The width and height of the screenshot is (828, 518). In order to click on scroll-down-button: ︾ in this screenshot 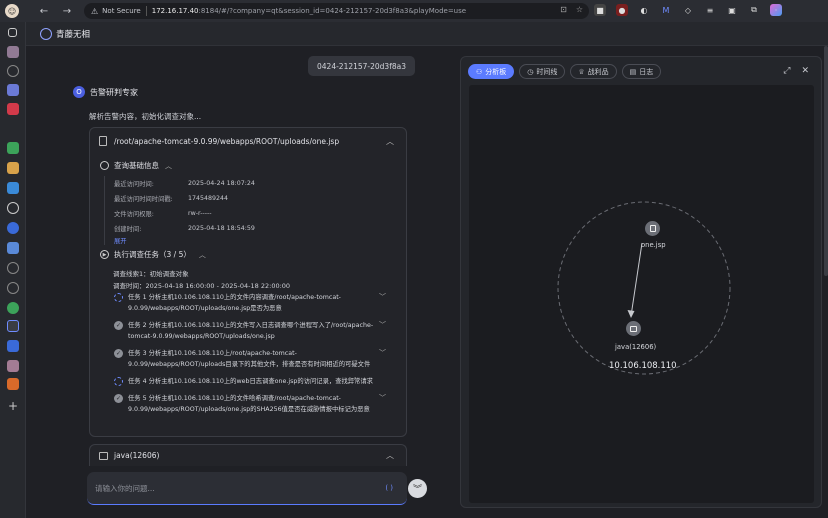, I will do `click(417, 488)`.